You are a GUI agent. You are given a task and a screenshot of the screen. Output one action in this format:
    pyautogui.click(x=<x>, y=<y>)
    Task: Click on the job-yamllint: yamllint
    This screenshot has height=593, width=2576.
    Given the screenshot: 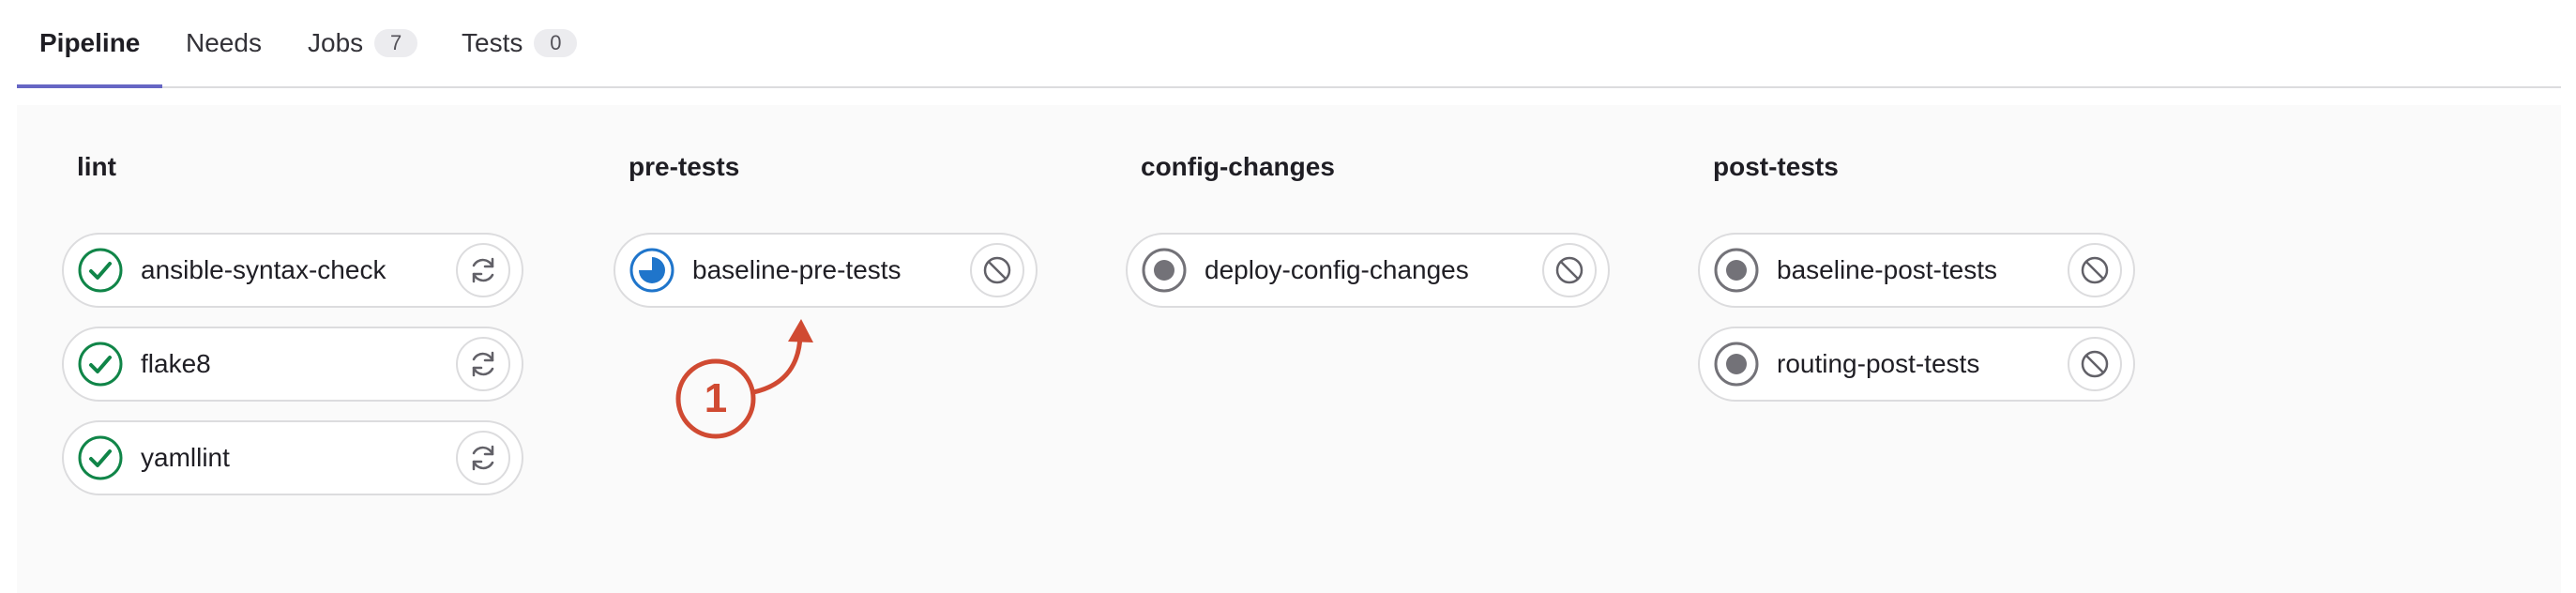 What is the action you would take?
    pyautogui.click(x=292, y=457)
    